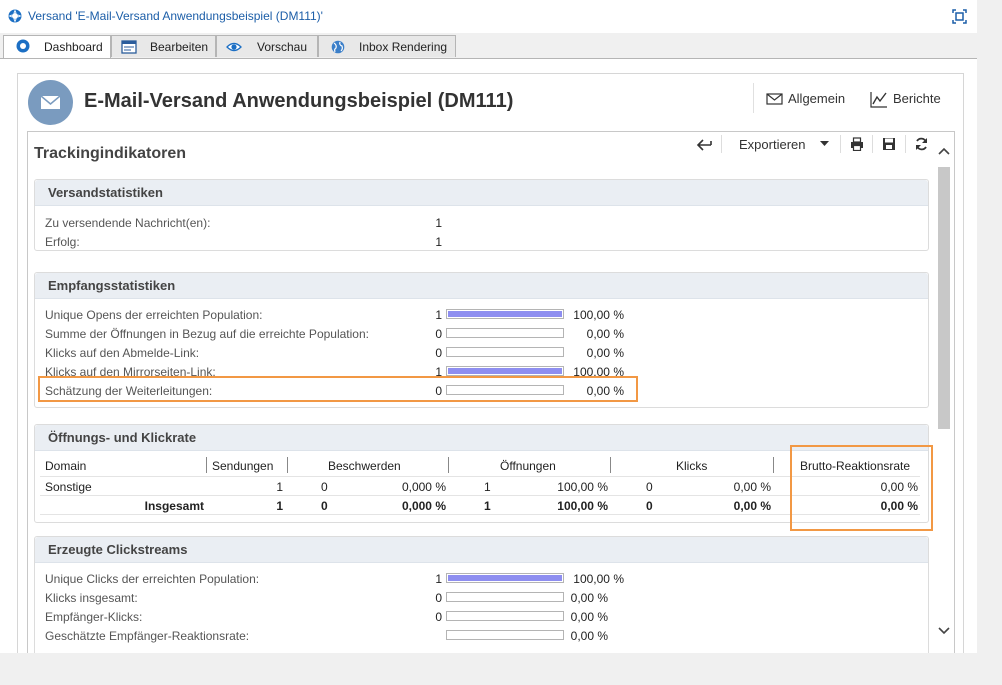  I want to click on table-cell-opens: 1, so click(487, 506).